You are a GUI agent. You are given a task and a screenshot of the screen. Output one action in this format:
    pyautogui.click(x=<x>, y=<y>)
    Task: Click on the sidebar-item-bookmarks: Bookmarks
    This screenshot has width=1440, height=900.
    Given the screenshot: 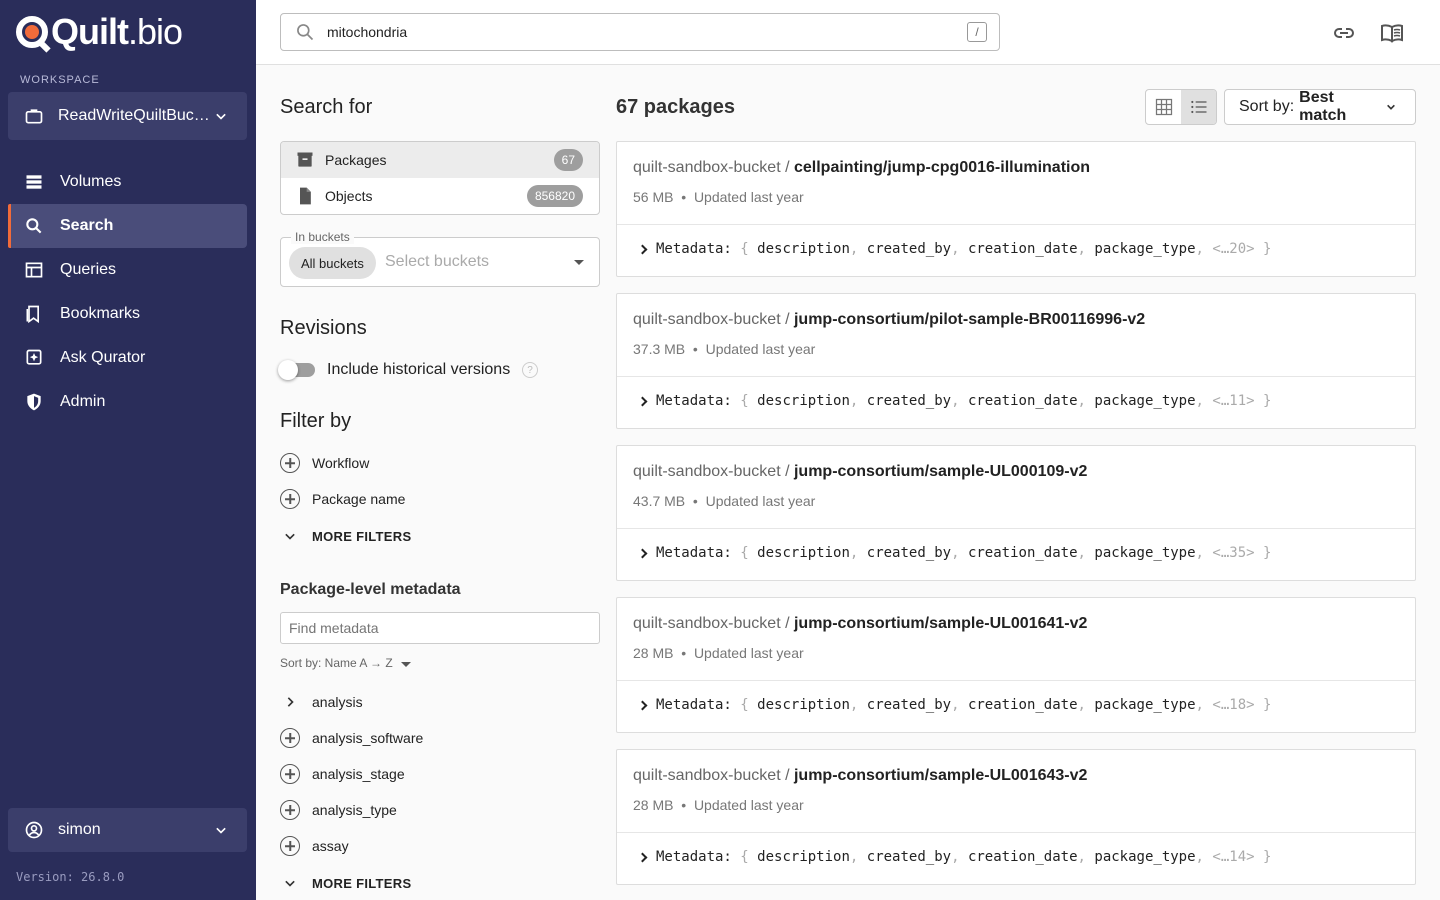 What is the action you would take?
    pyautogui.click(x=127, y=314)
    